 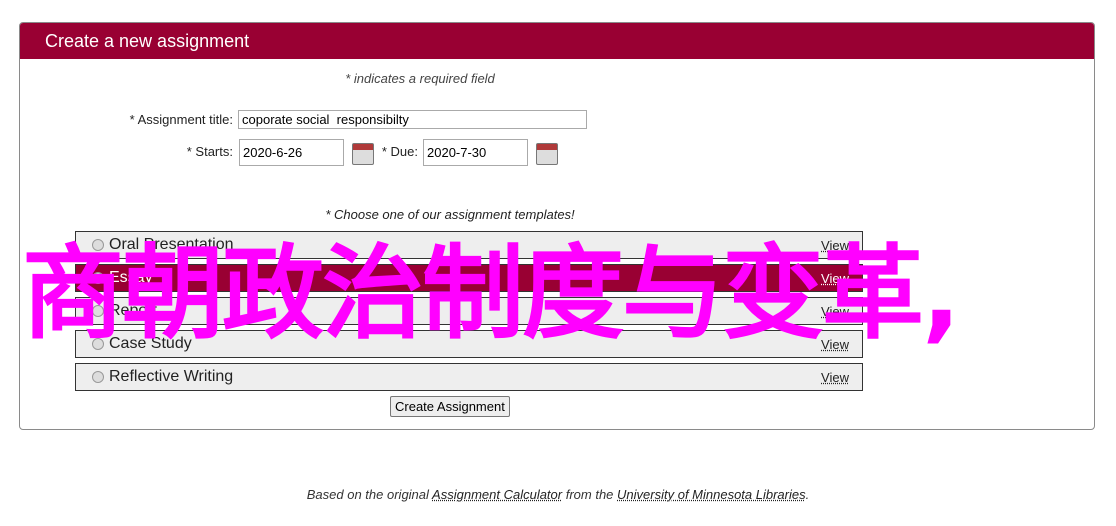 I want to click on template-row-reflective-writing: Reflective Writing View, so click(x=469, y=377).